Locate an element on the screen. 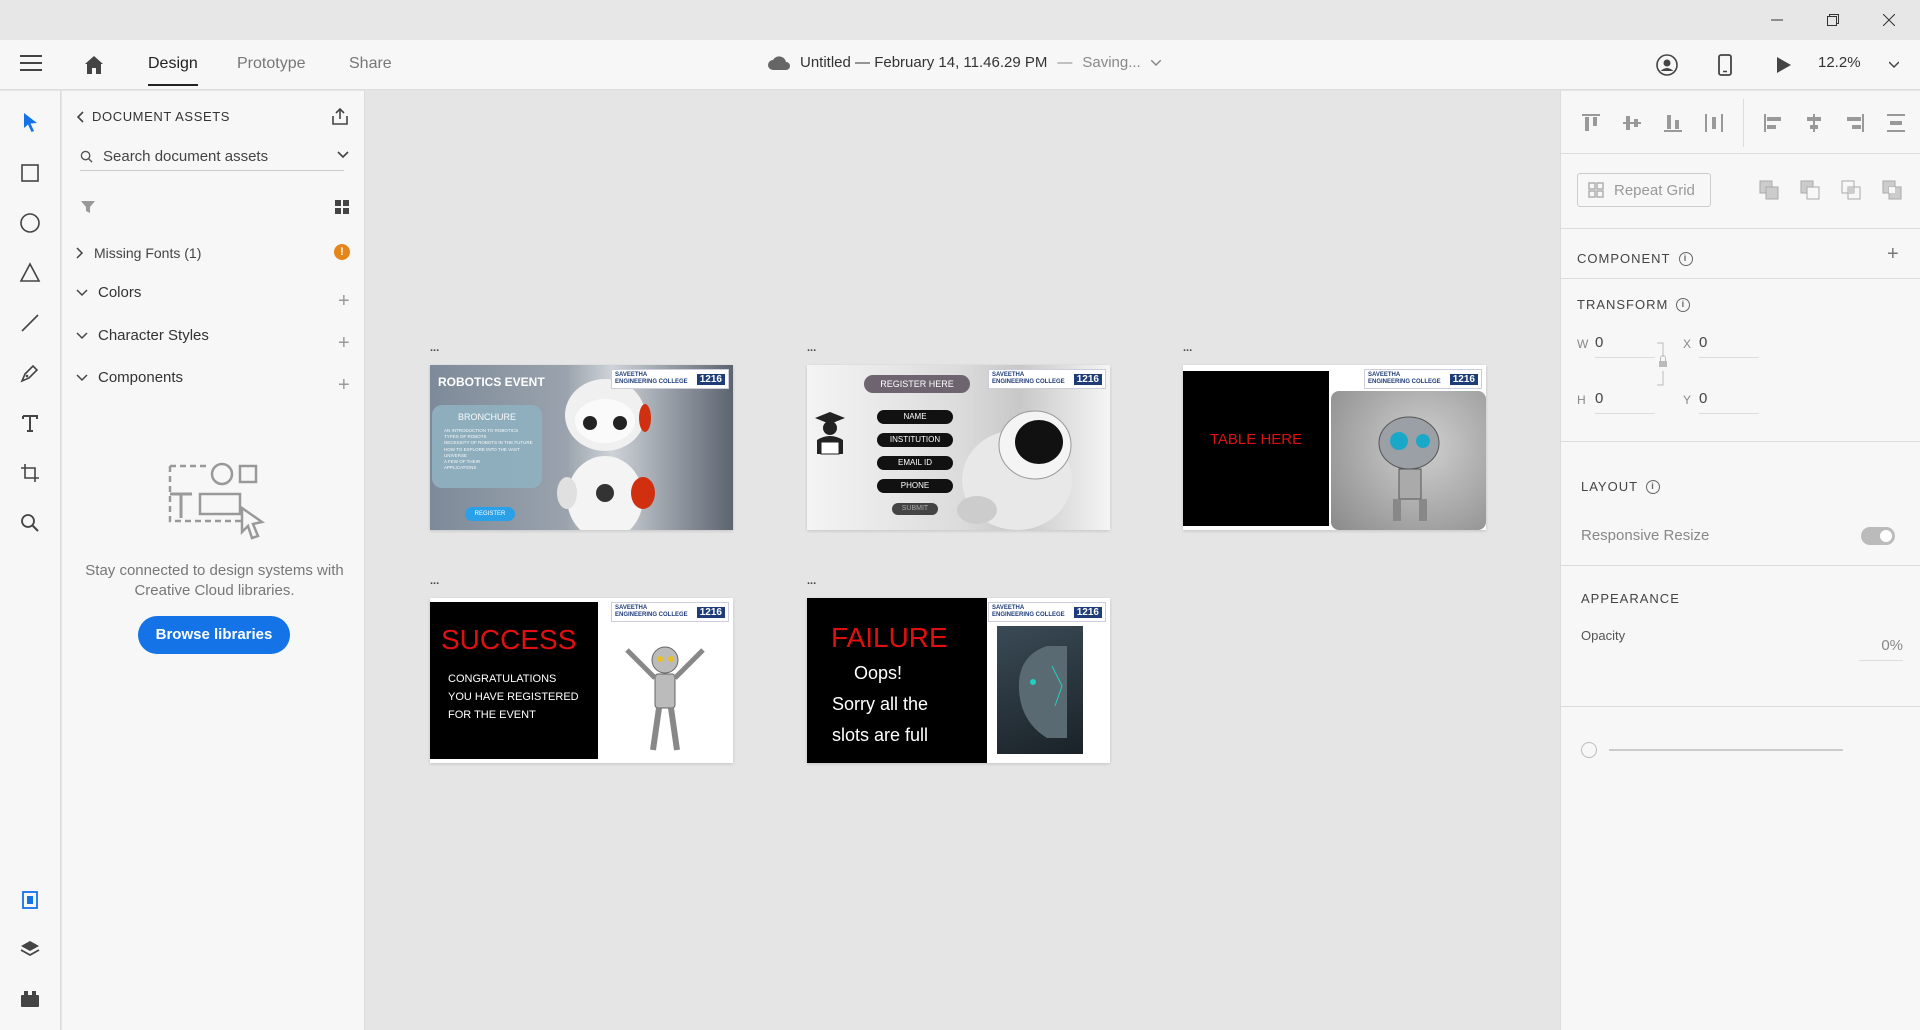 The height and width of the screenshot is (1030, 1920). zoom-control: 12.2% is located at coordinates (1858, 65).